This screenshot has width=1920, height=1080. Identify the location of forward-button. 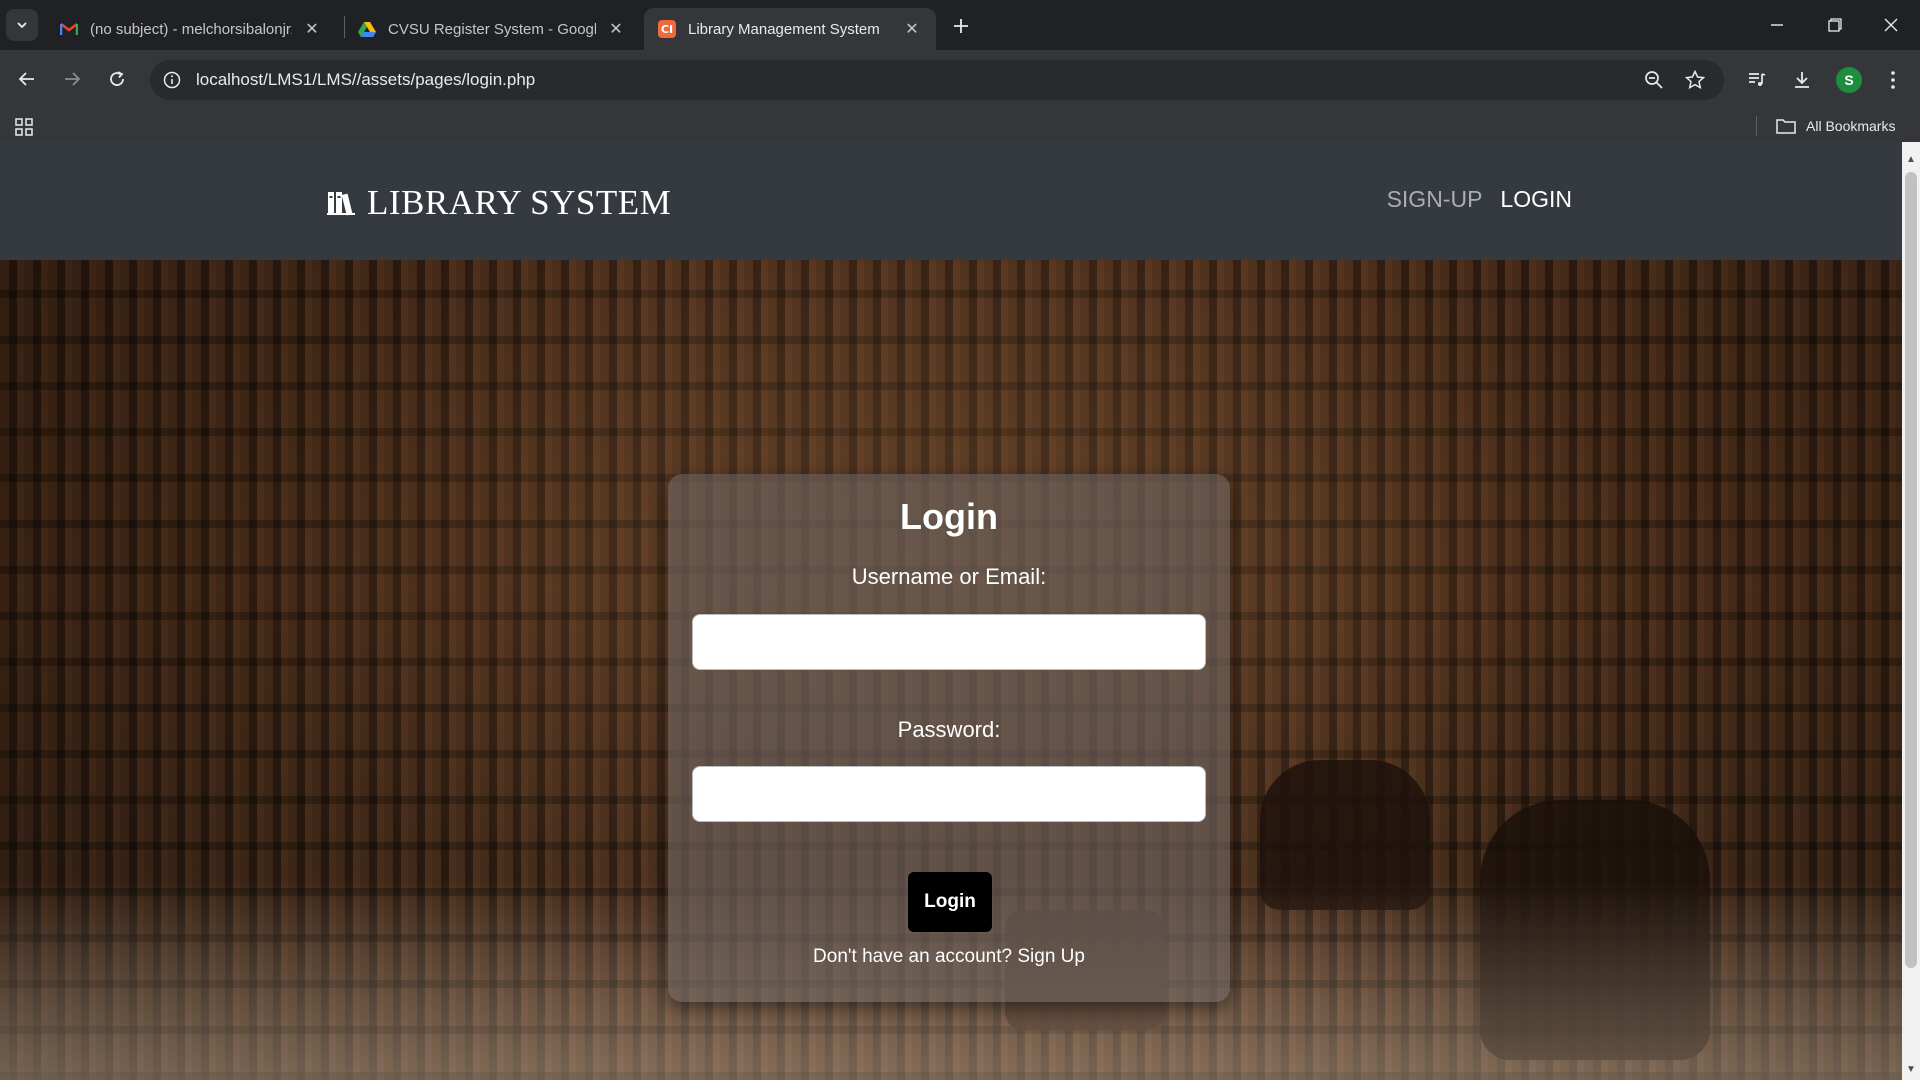
(72, 79).